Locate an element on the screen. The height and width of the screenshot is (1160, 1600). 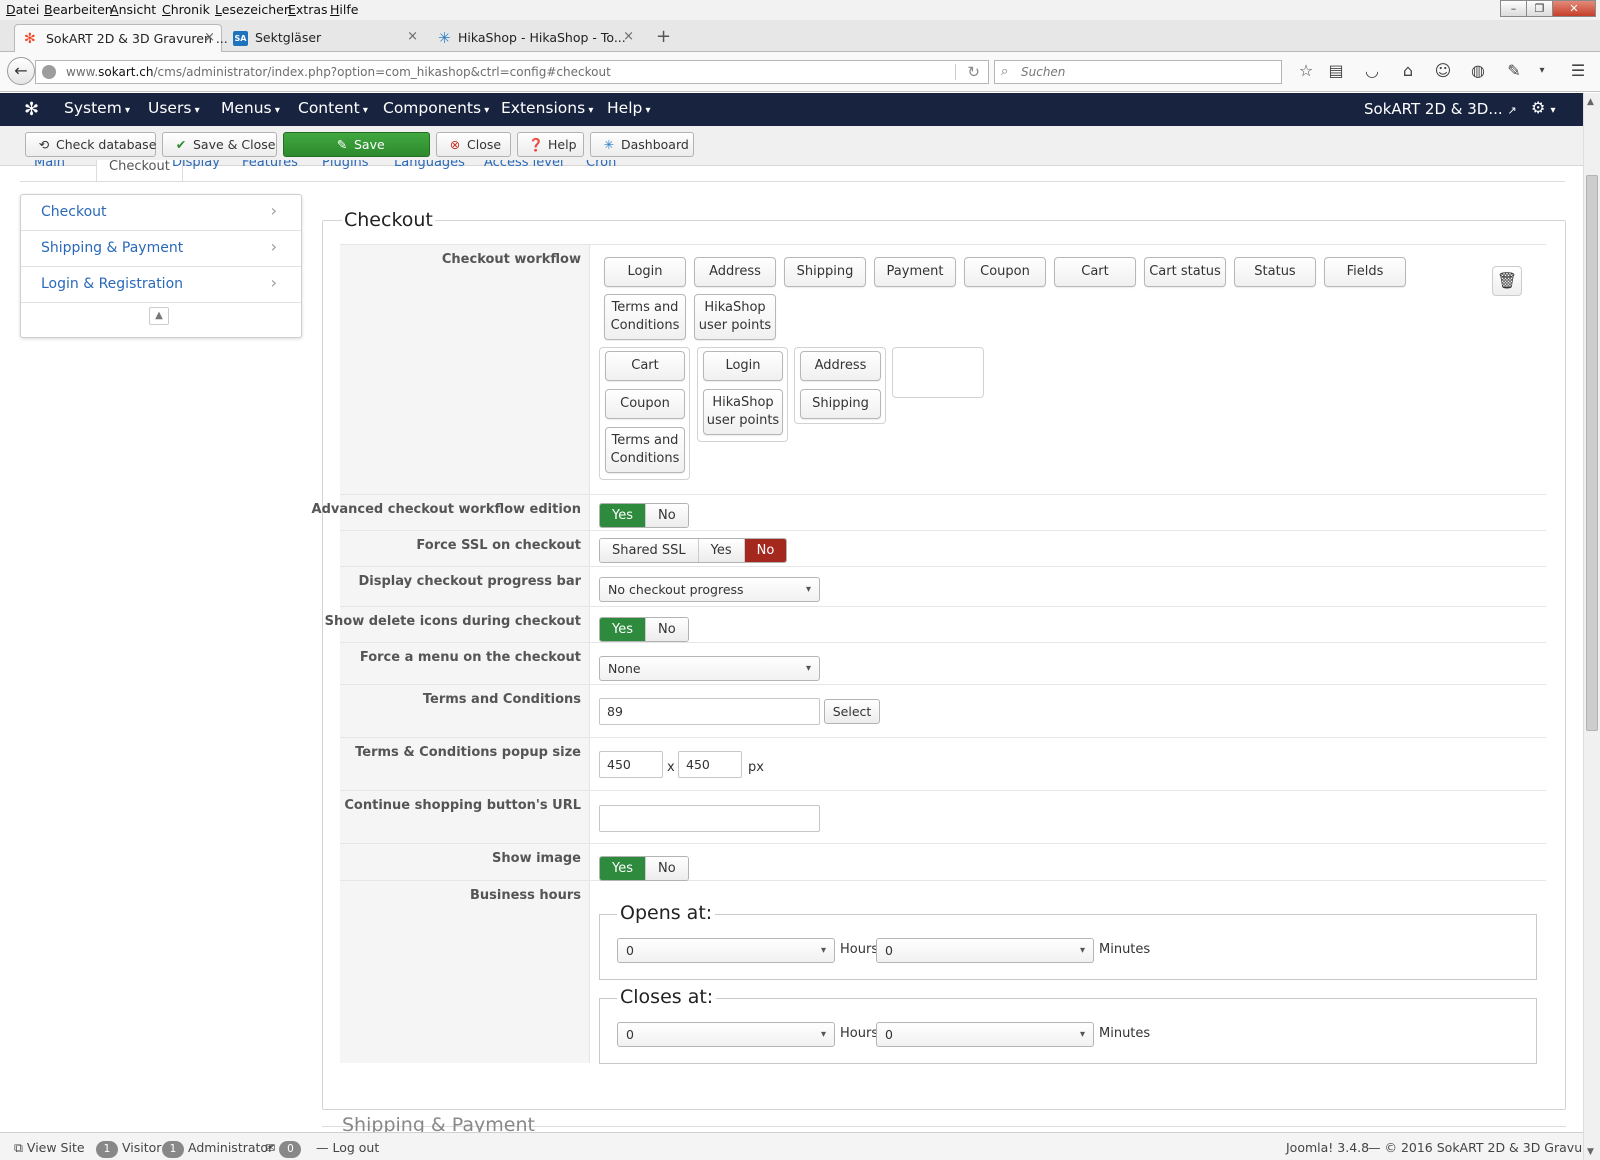
delete-icons-toggle: Yes No is located at coordinates (644, 629).